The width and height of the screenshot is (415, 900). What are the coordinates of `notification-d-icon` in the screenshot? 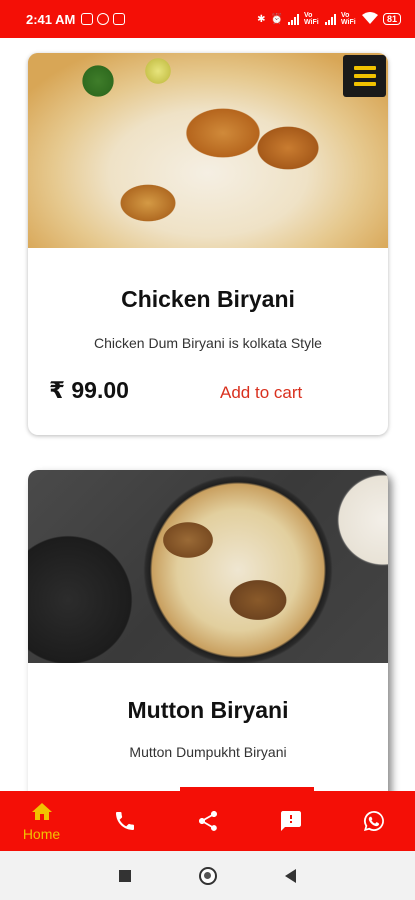 It's located at (103, 19).